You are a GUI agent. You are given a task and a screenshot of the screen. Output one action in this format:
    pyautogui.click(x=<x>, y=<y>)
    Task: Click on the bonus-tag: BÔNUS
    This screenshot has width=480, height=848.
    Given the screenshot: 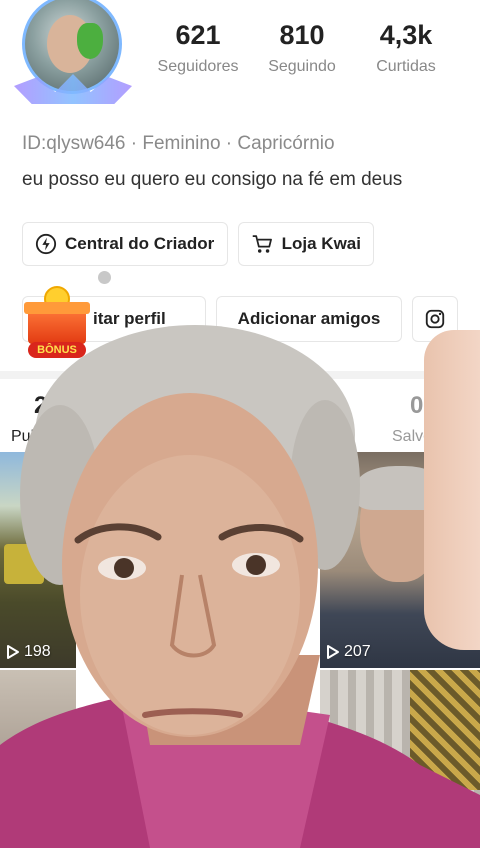 What is the action you would take?
    pyautogui.click(x=57, y=350)
    